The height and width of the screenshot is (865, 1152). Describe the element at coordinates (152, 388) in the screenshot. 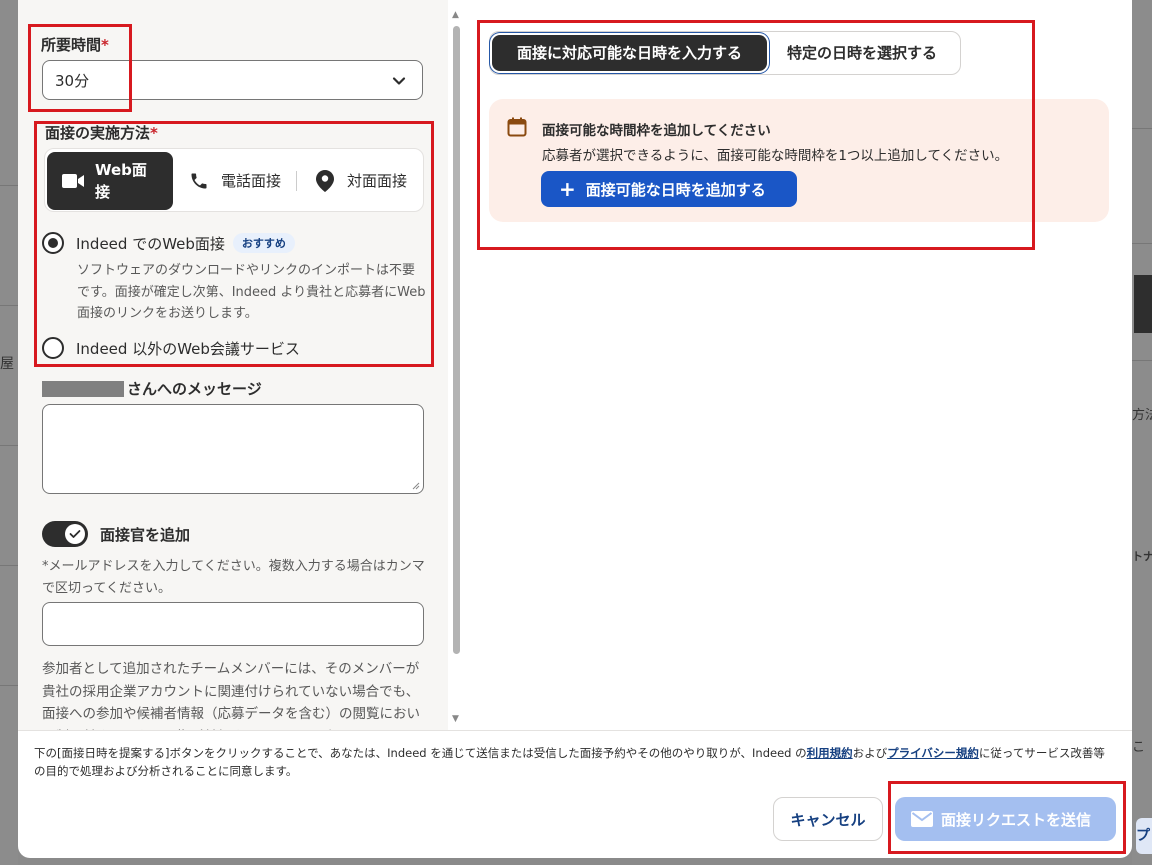

I see `message-label: さんへのメッセージ` at that location.